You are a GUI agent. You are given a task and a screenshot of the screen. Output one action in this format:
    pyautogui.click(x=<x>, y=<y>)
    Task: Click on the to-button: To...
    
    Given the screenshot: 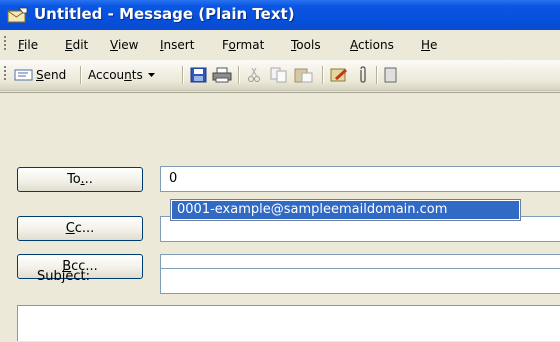 What is the action you would take?
    pyautogui.click(x=80, y=179)
    